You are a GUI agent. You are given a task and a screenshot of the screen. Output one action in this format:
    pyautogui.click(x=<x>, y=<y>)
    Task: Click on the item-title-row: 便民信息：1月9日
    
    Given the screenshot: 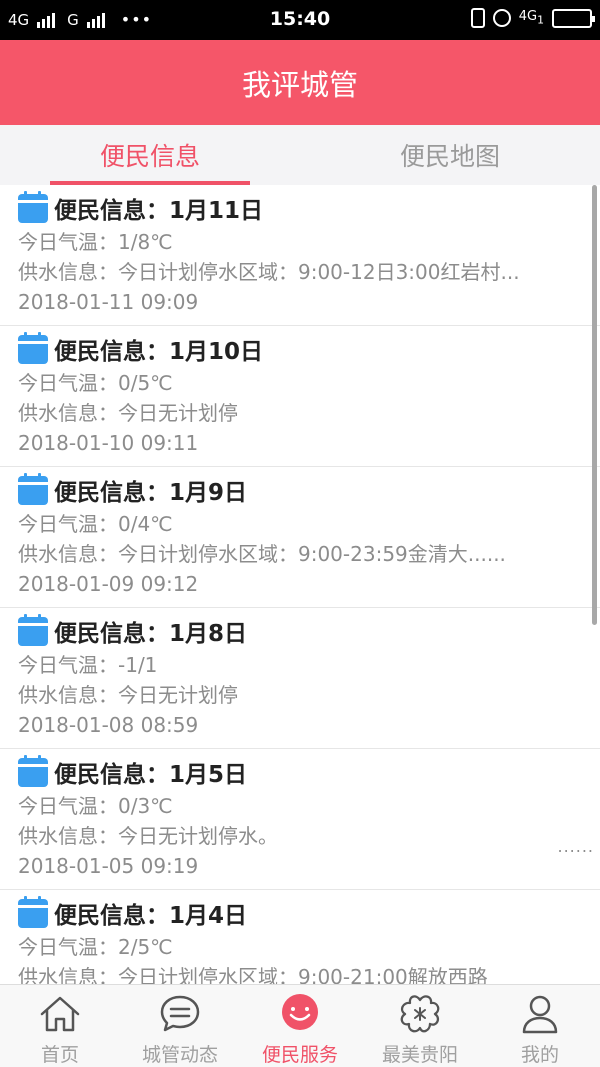 What is the action you would take?
    pyautogui.click(x=300, y=489)
    